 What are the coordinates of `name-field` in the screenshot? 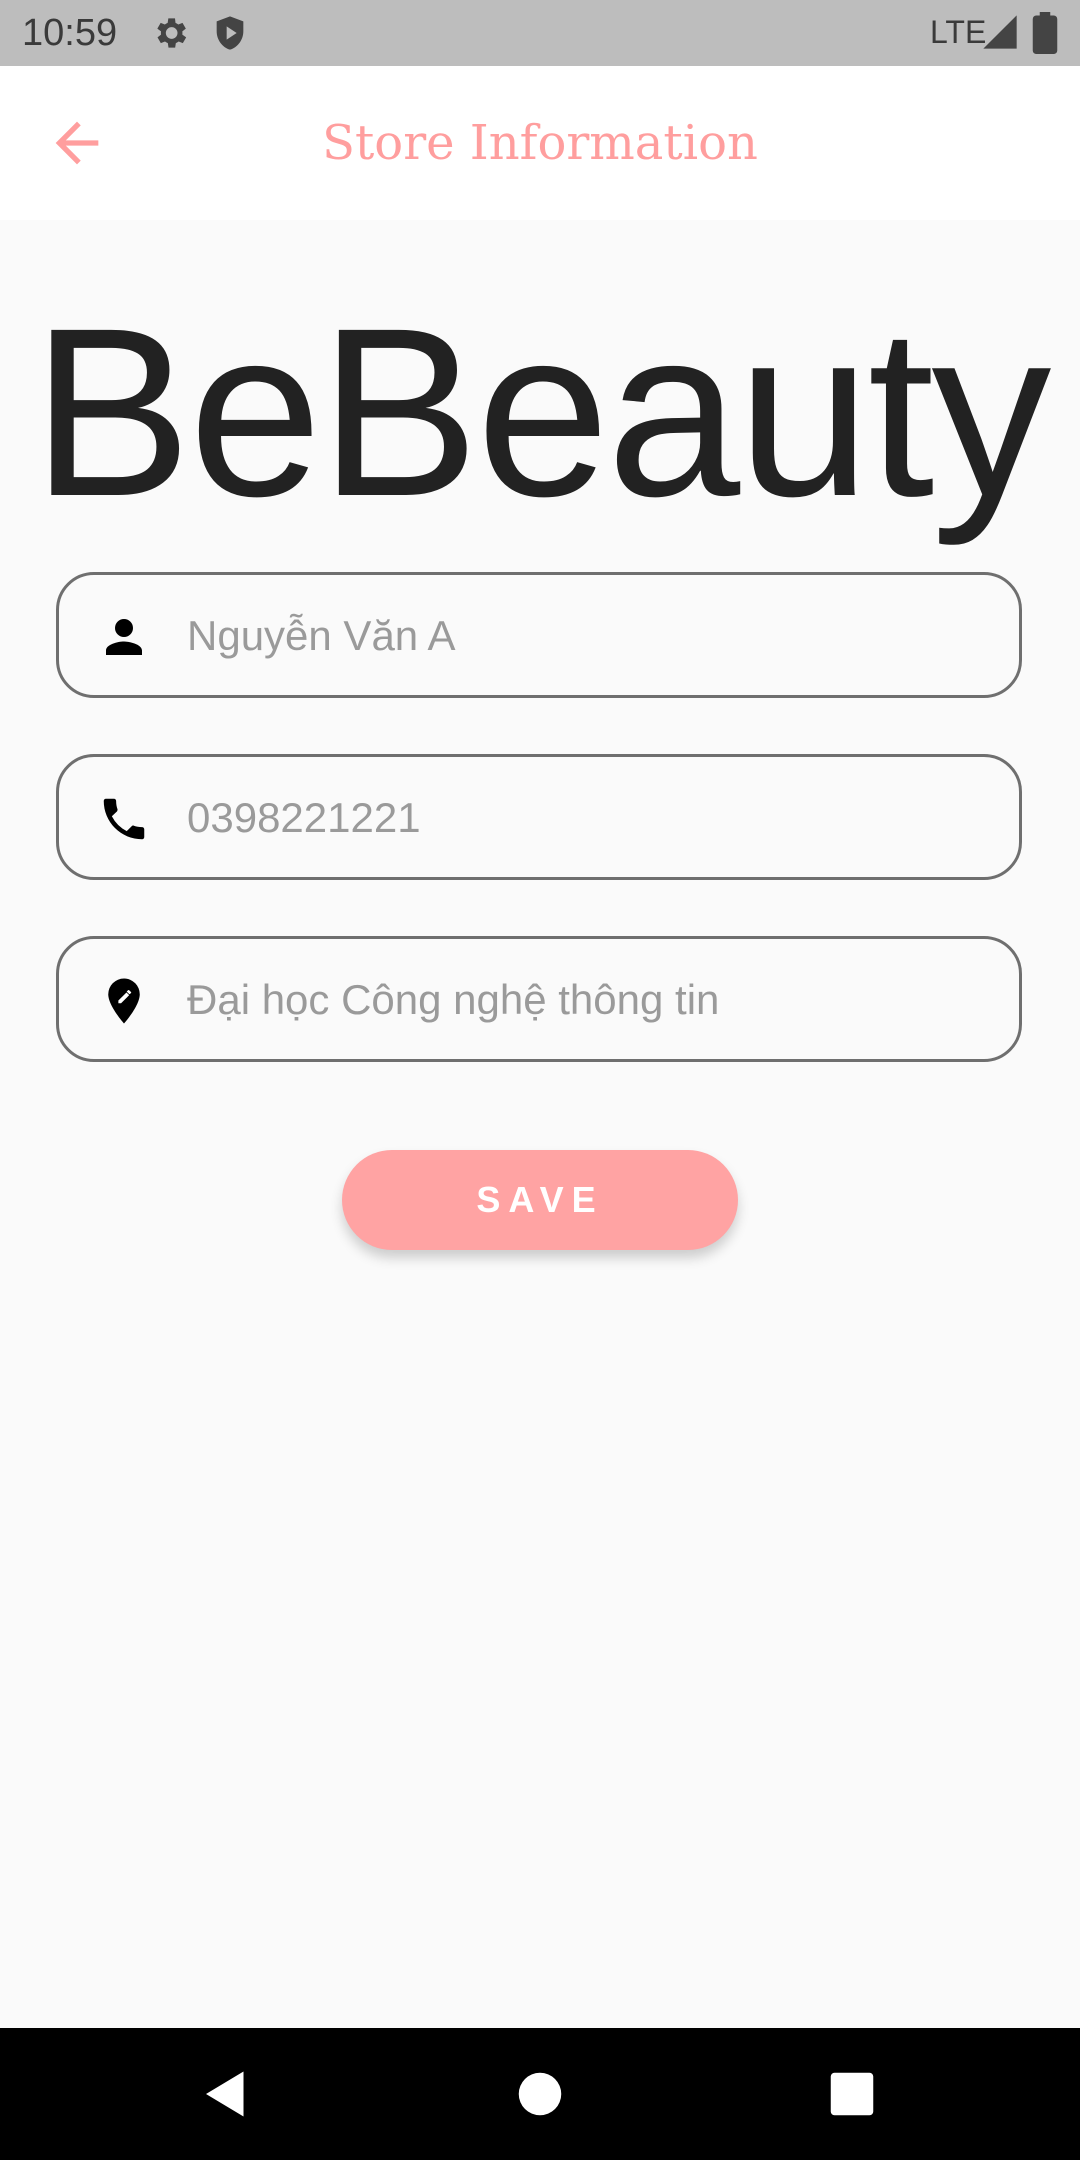 It's located at (539, 635).